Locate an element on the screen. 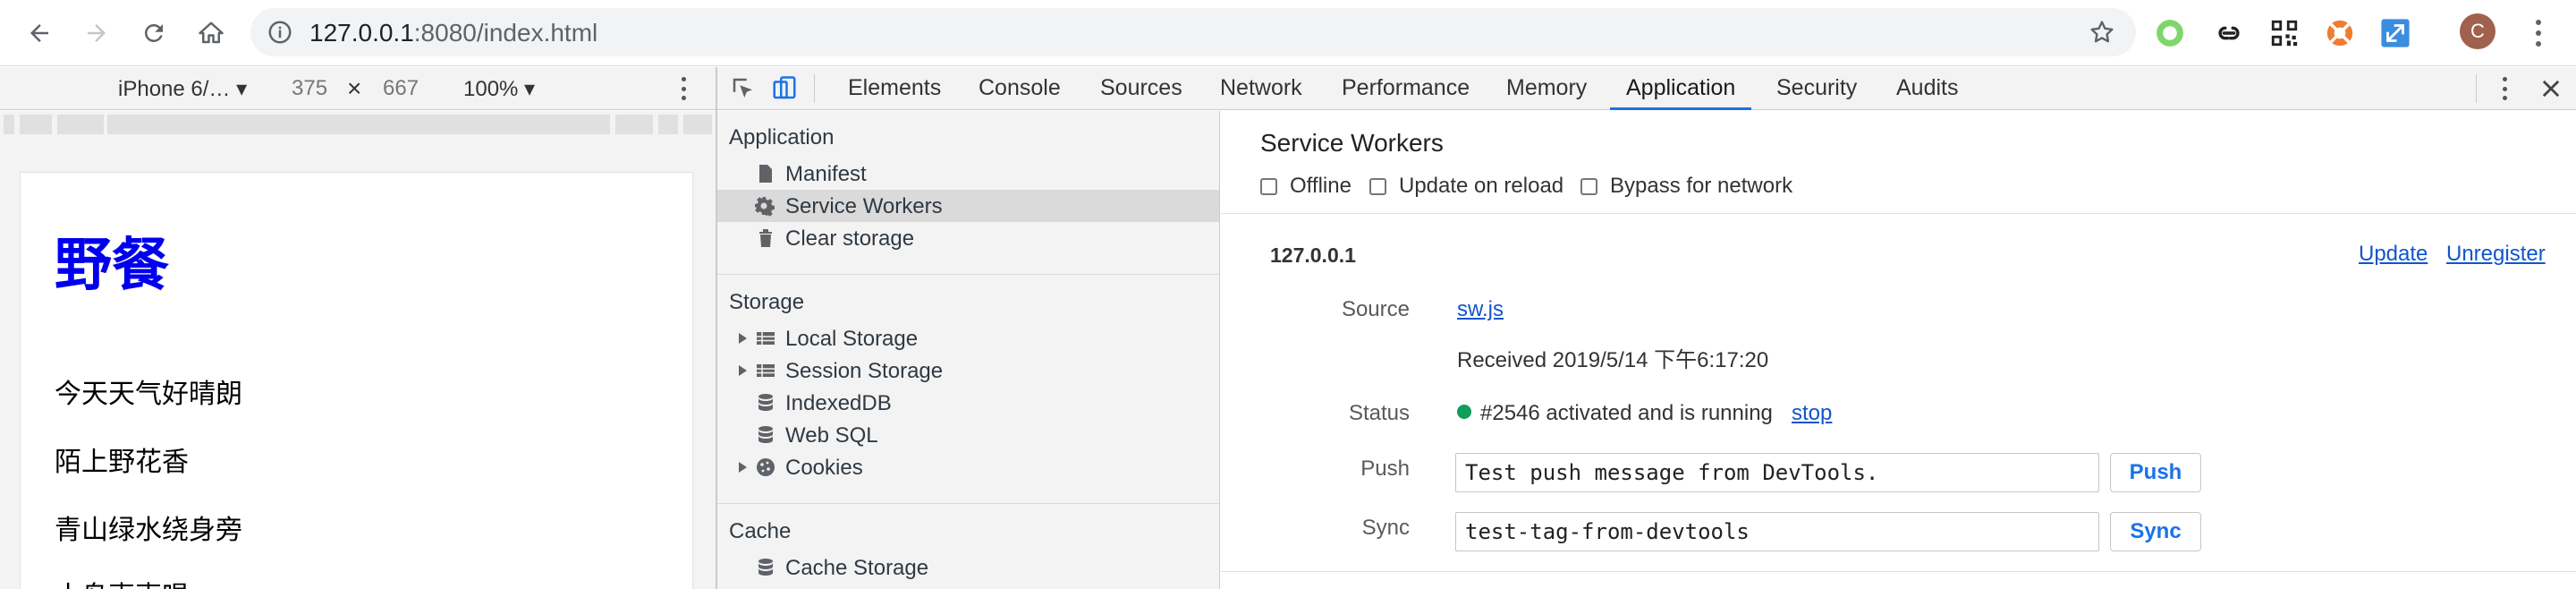  section-divider is located at coordinates (1898, 572).